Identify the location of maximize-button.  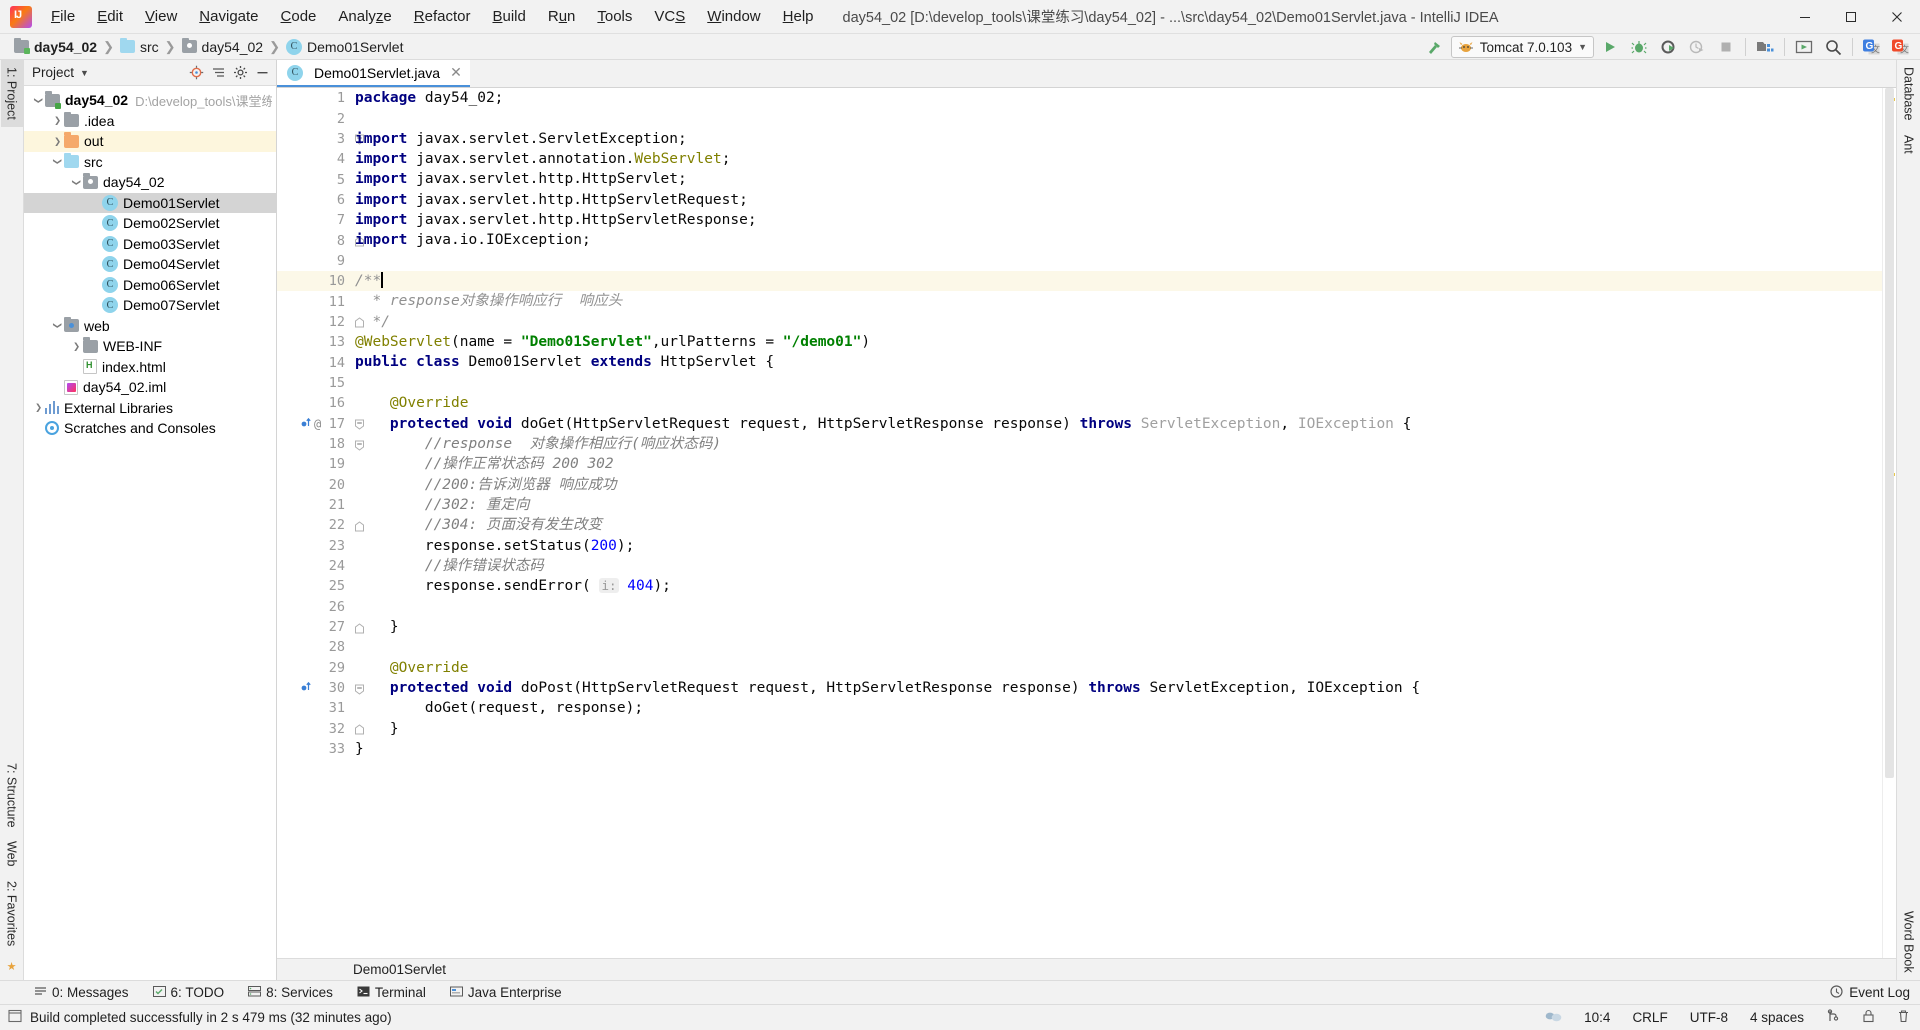
(1851, 17).